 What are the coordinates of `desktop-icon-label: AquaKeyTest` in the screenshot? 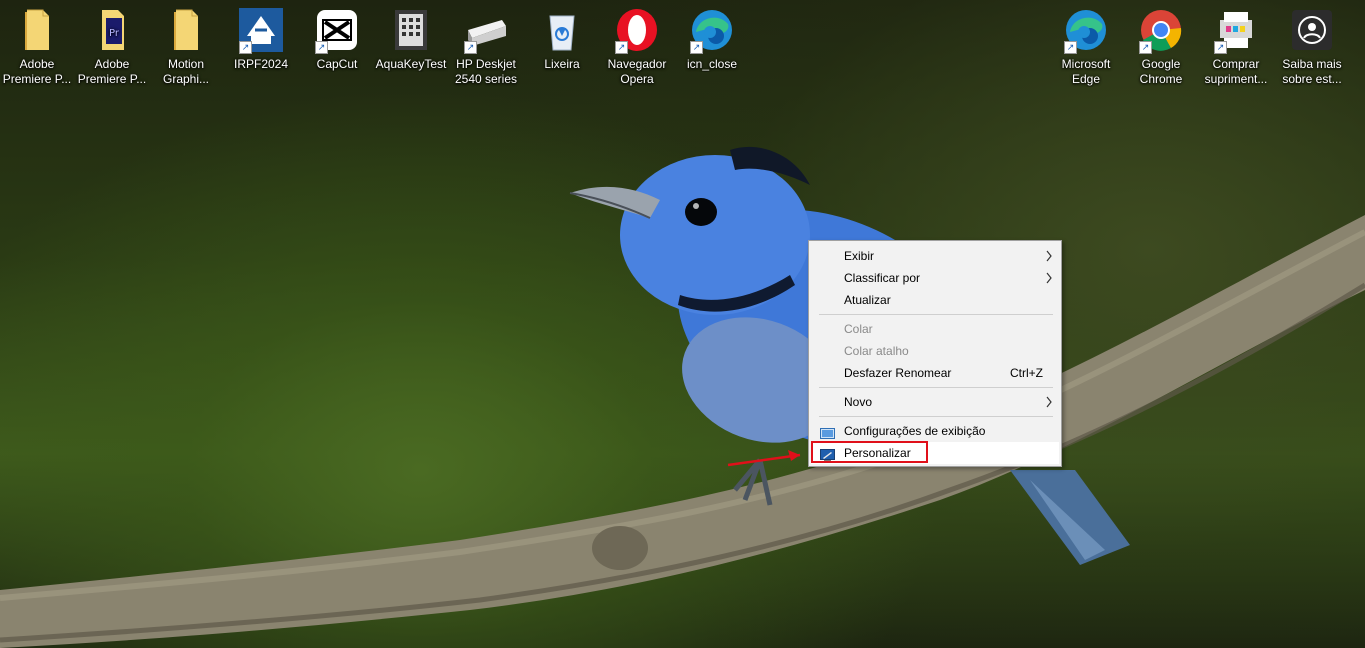 It's located at (411, 64).